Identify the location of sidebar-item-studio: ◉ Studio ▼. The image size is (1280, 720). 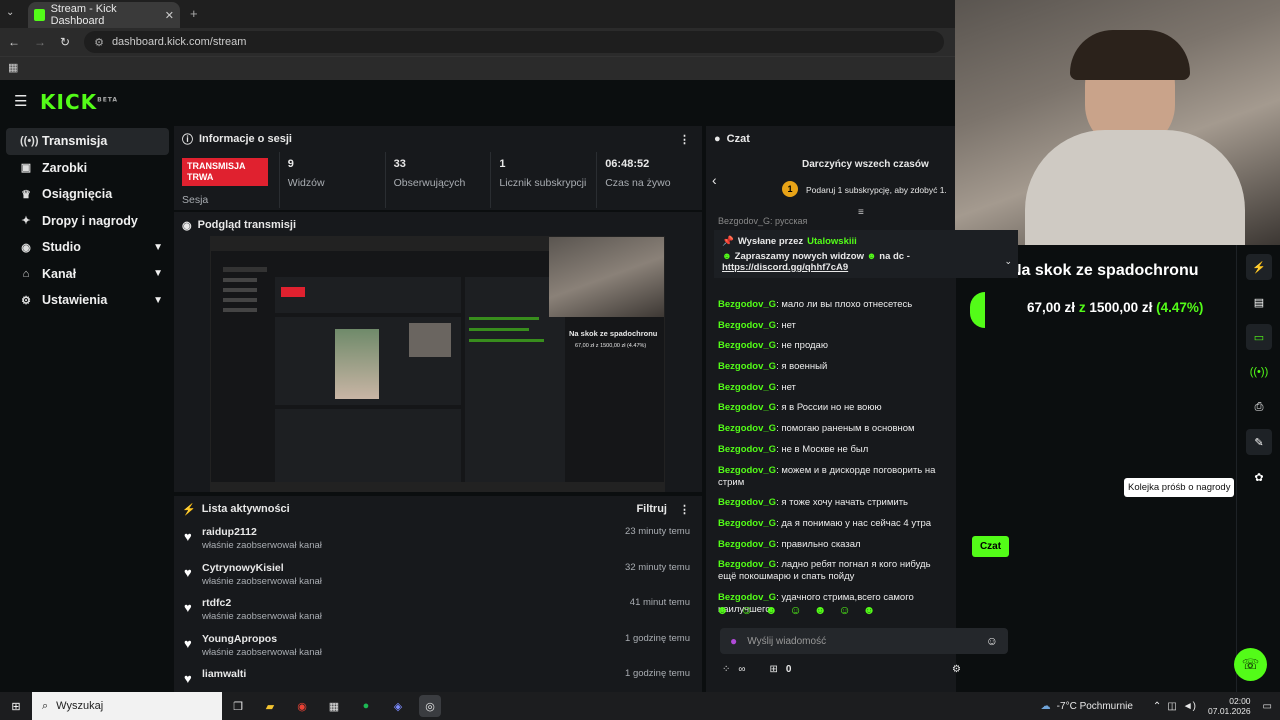
(87, 247).